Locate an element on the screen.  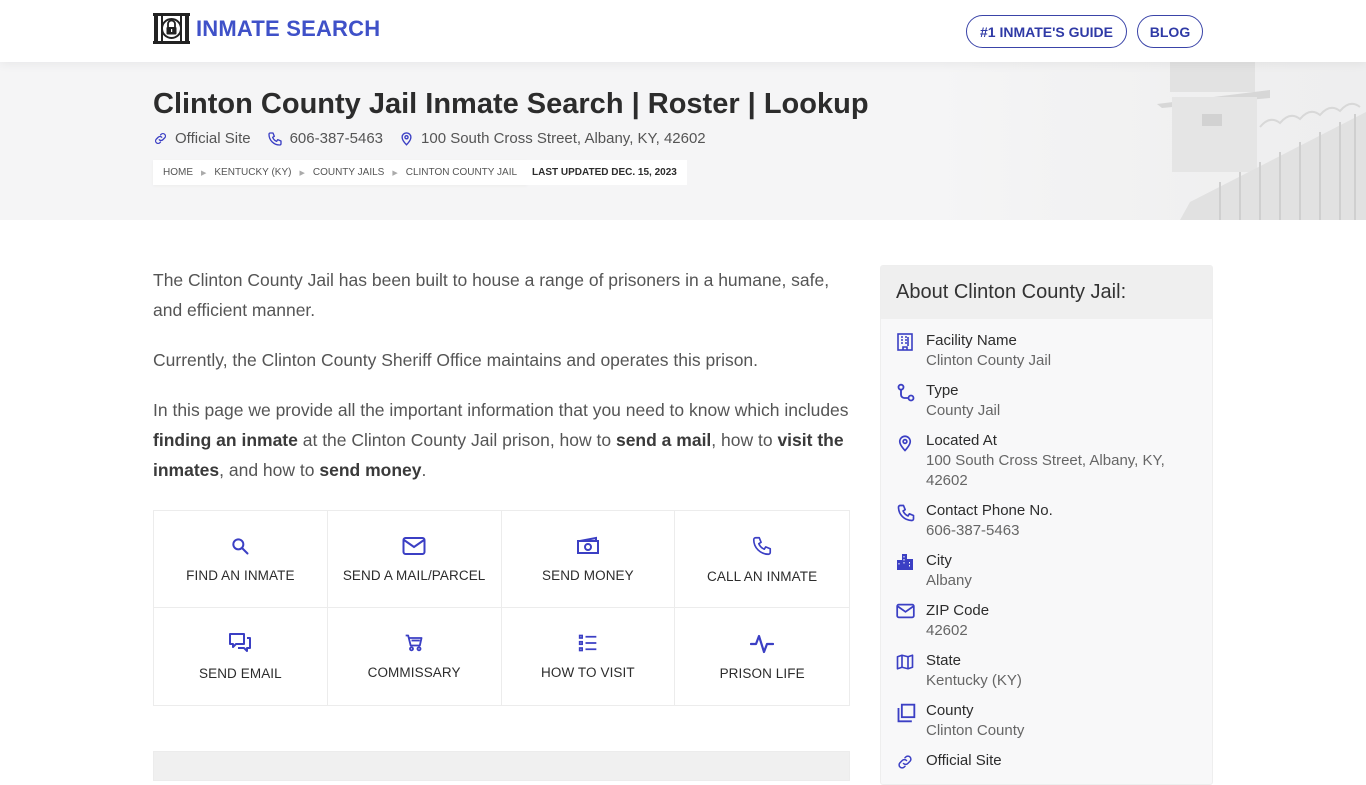
cart-icon is located at coordinates (414, 643).